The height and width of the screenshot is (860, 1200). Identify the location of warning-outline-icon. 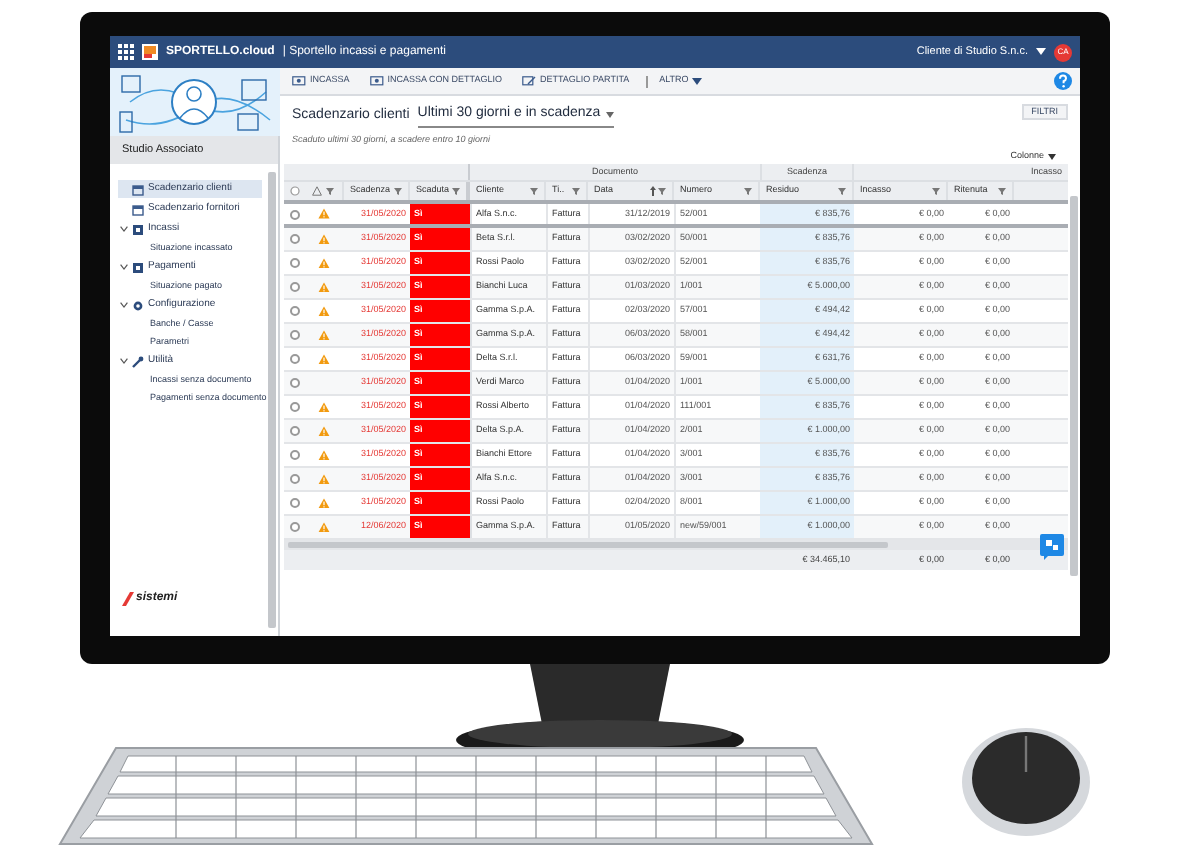
(317, 191).